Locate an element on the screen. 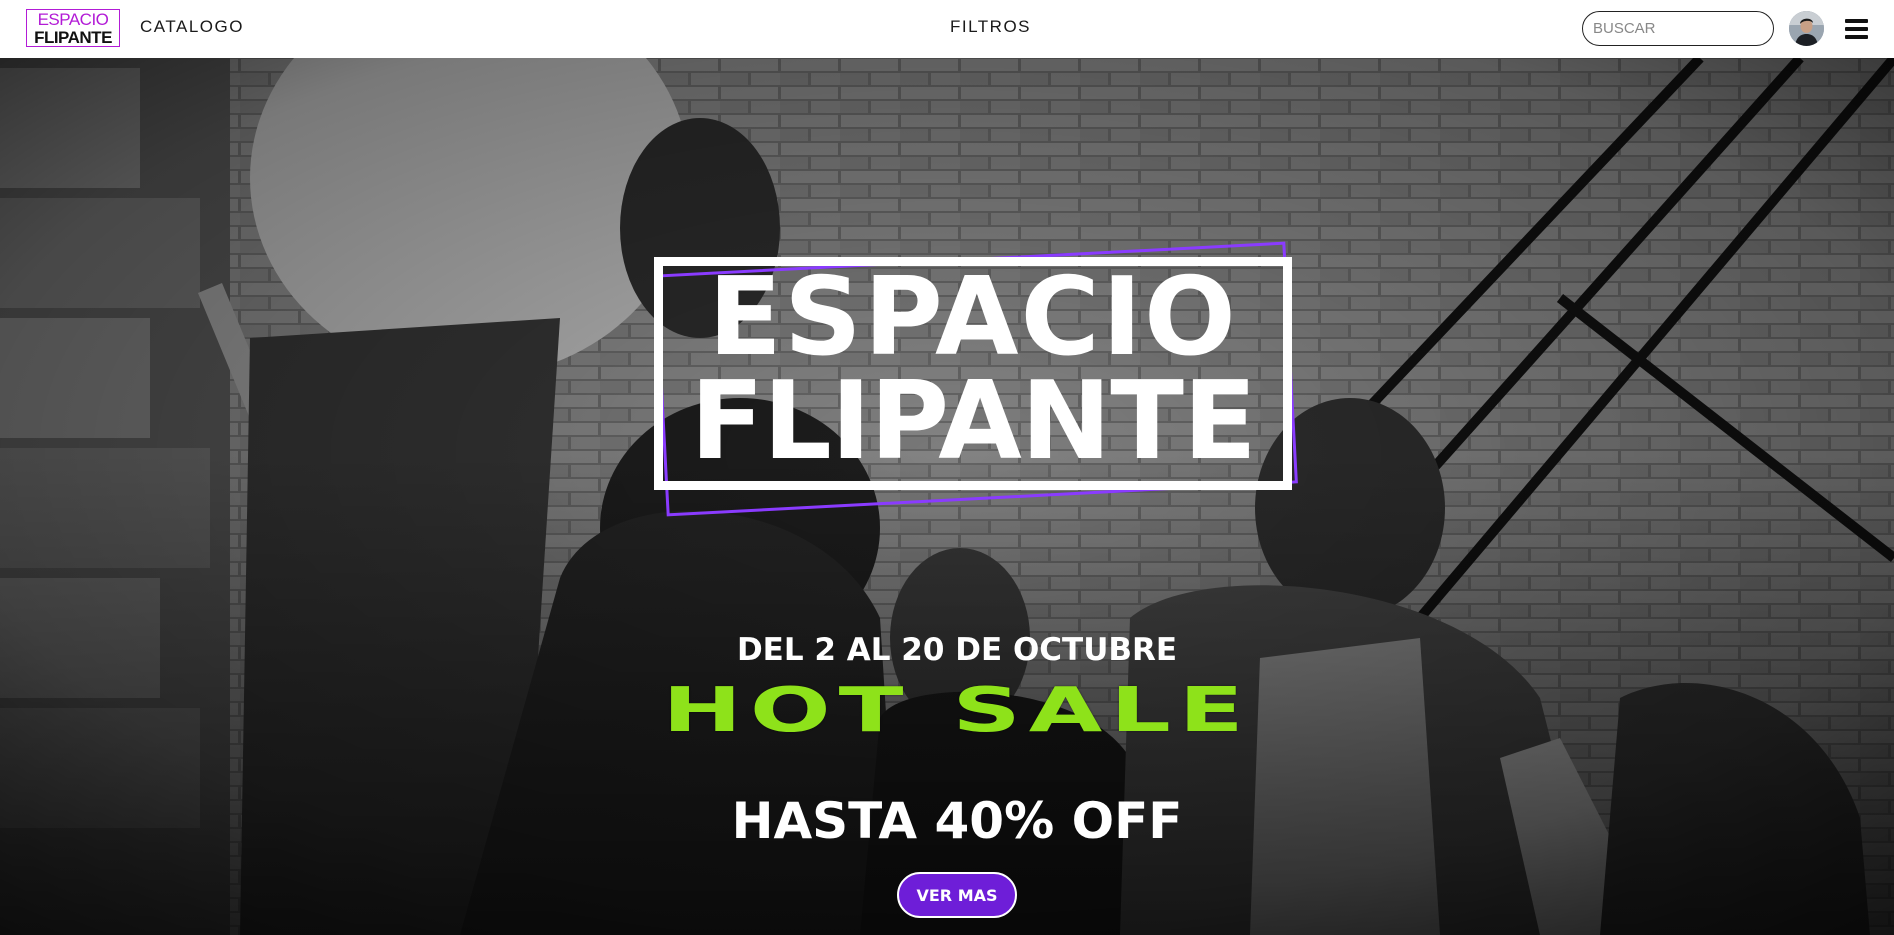 This screenshot has width=1894, height=935. hero-brand-line-2: FLIPANTE is located at coordinates (973, 421).